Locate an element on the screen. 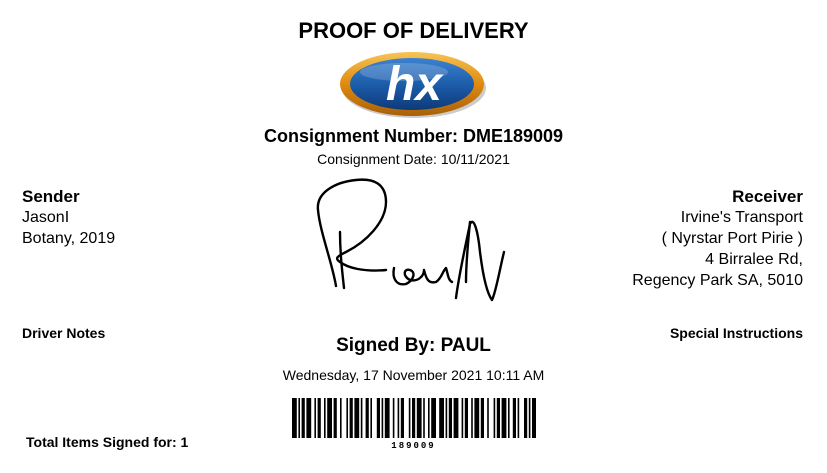 This screenshot has width=827, height=473. sender-heading: Sender is located at coordinates (51, 196).